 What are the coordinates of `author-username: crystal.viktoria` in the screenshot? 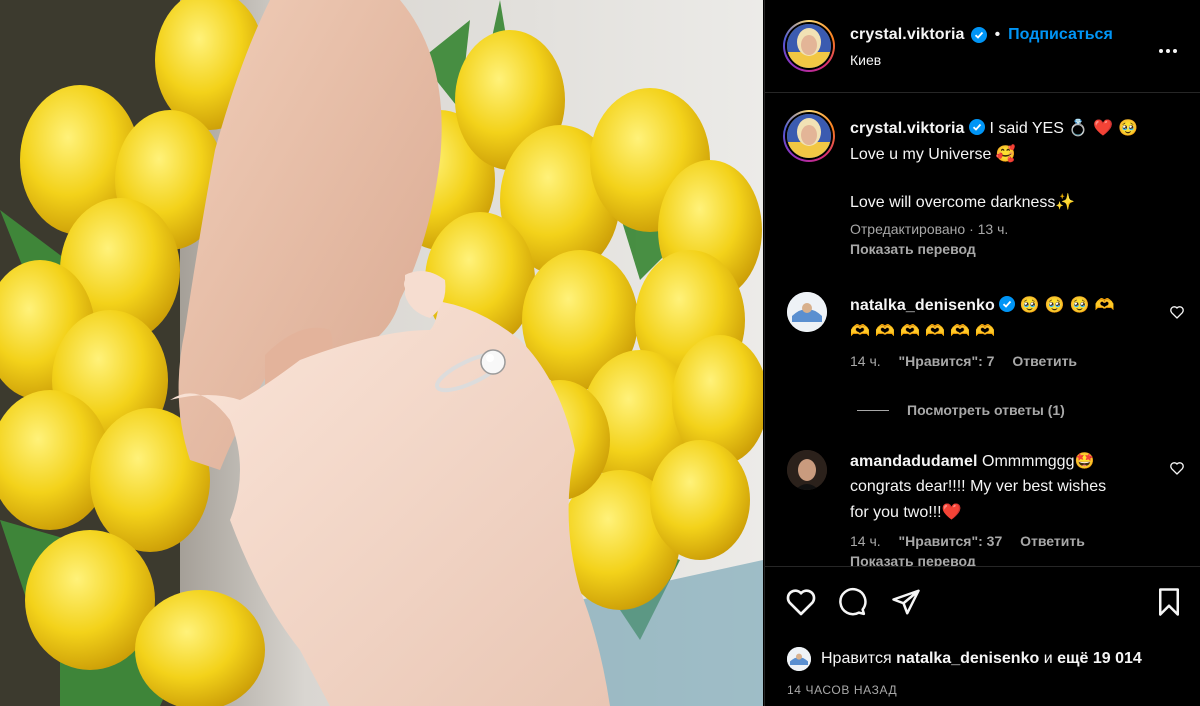 It's located at (907, 35).